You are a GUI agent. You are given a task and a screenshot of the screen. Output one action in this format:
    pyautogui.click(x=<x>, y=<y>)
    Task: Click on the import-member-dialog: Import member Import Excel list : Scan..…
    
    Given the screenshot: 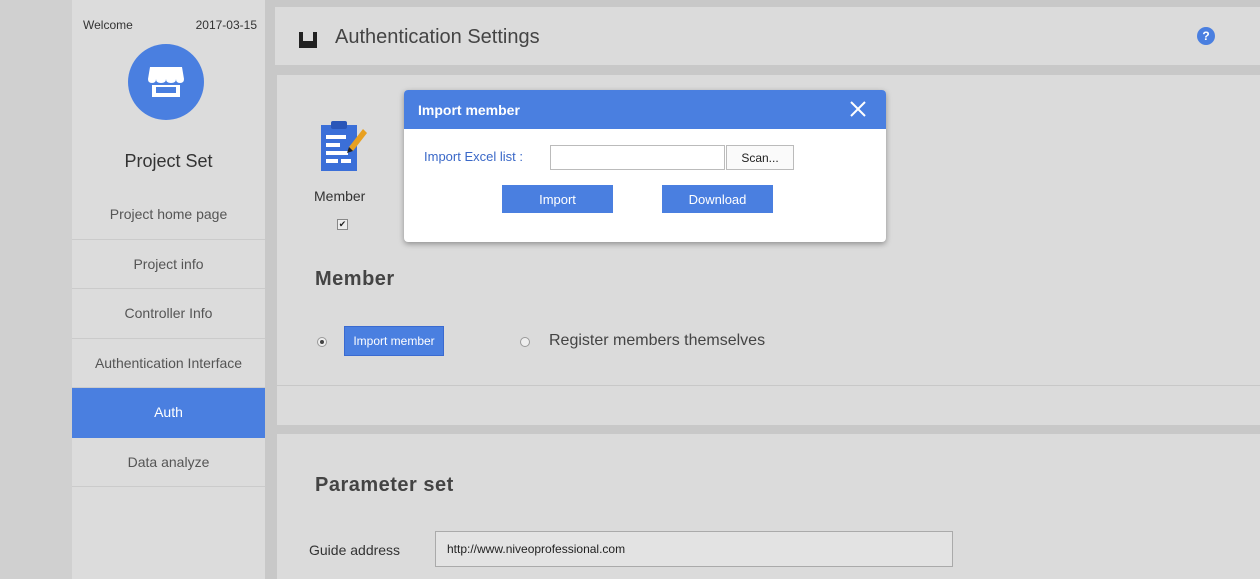 What is the action you would take?
    pyautogui.click(x=645, y=166)
    